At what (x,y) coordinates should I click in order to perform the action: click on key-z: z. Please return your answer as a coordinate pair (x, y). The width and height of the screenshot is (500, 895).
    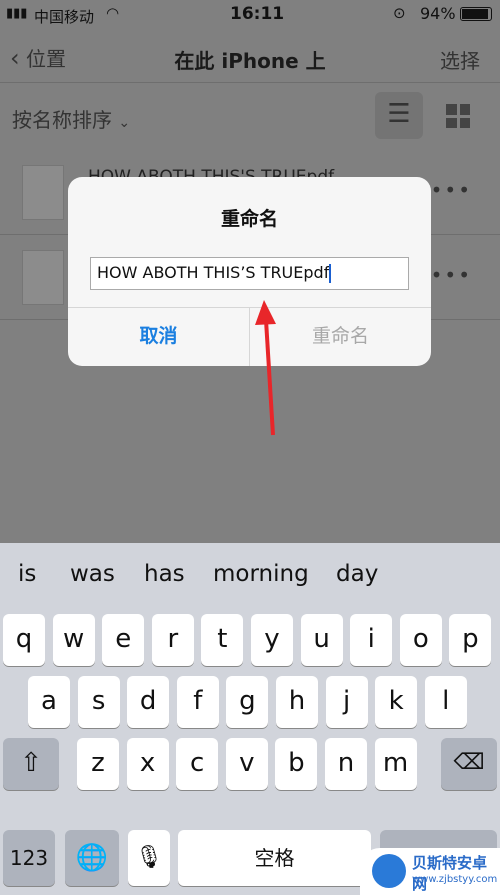
    Looking at the image, I should click on (98, 764).